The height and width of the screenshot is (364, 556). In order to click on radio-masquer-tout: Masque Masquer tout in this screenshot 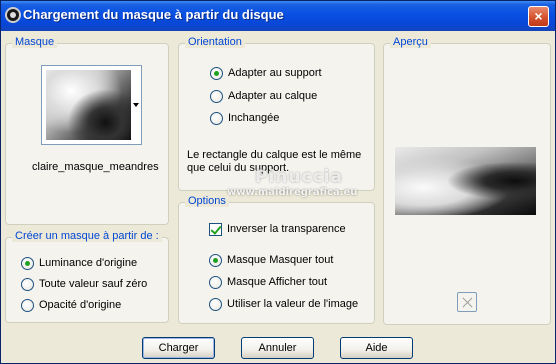, I will do `click(271, 260)`.